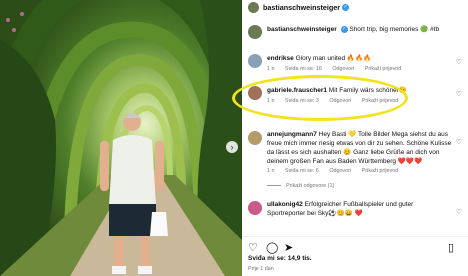 The height and width of the screenshot is (276, 468). What do you see at coordinates (272, 247) in the screenshot?
I see `comment-icon: ◯` at bounding box center [272, 247].